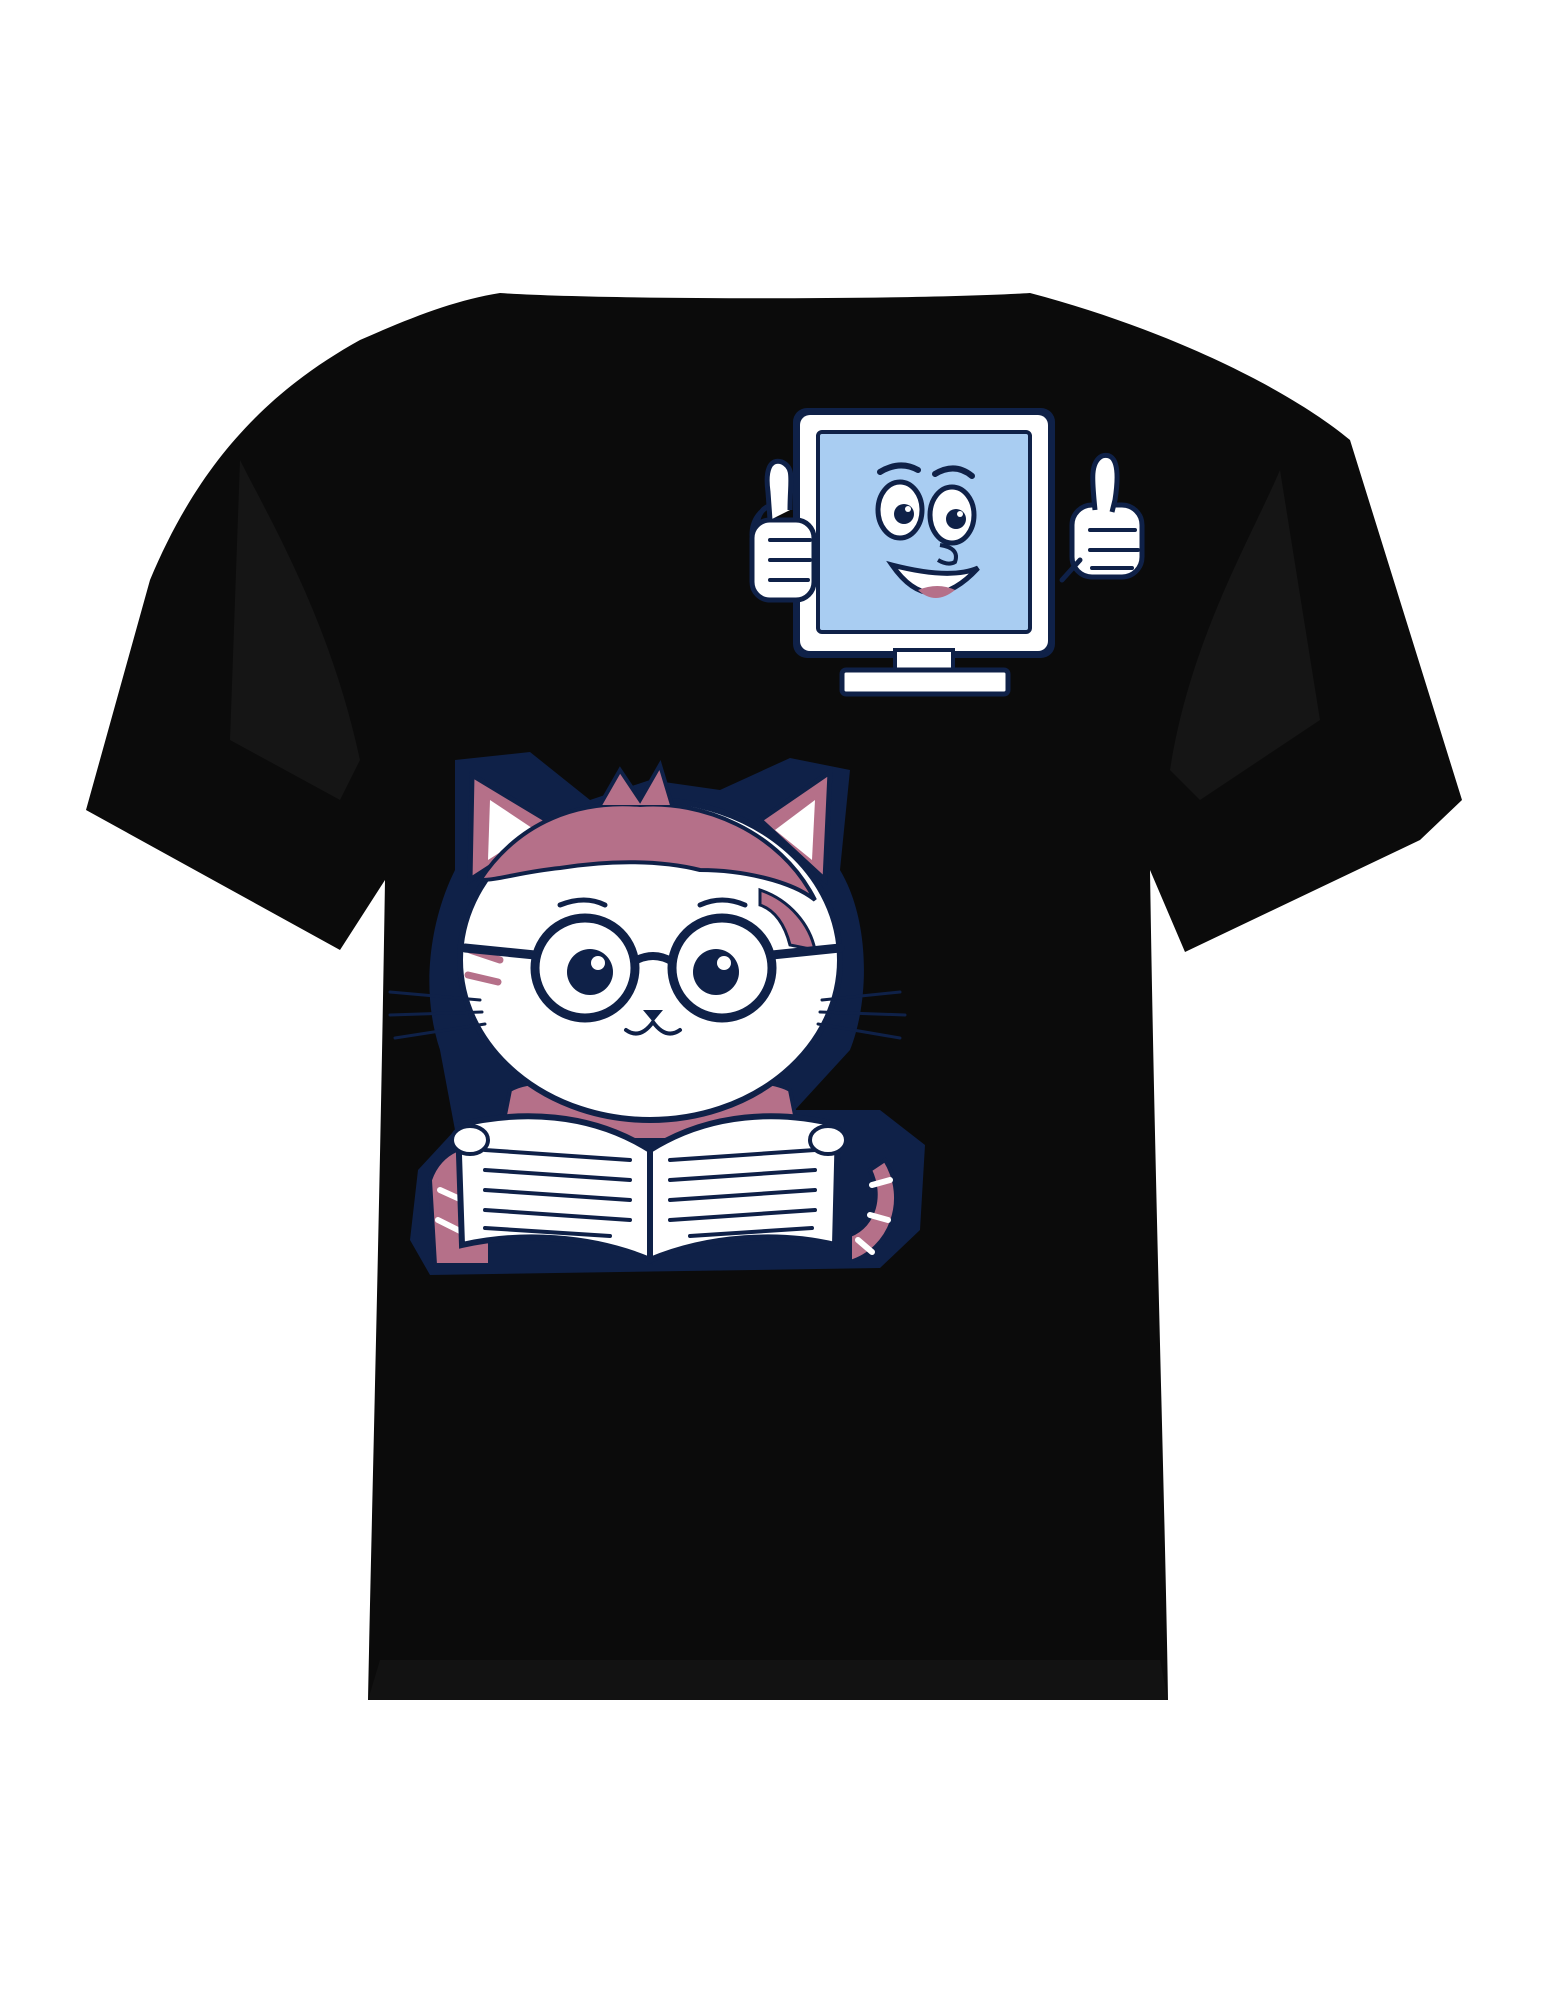 Image resolution: width=1555 pixels, height=2000 pixels. I want to click on monitor-screen, so click(924, 532).